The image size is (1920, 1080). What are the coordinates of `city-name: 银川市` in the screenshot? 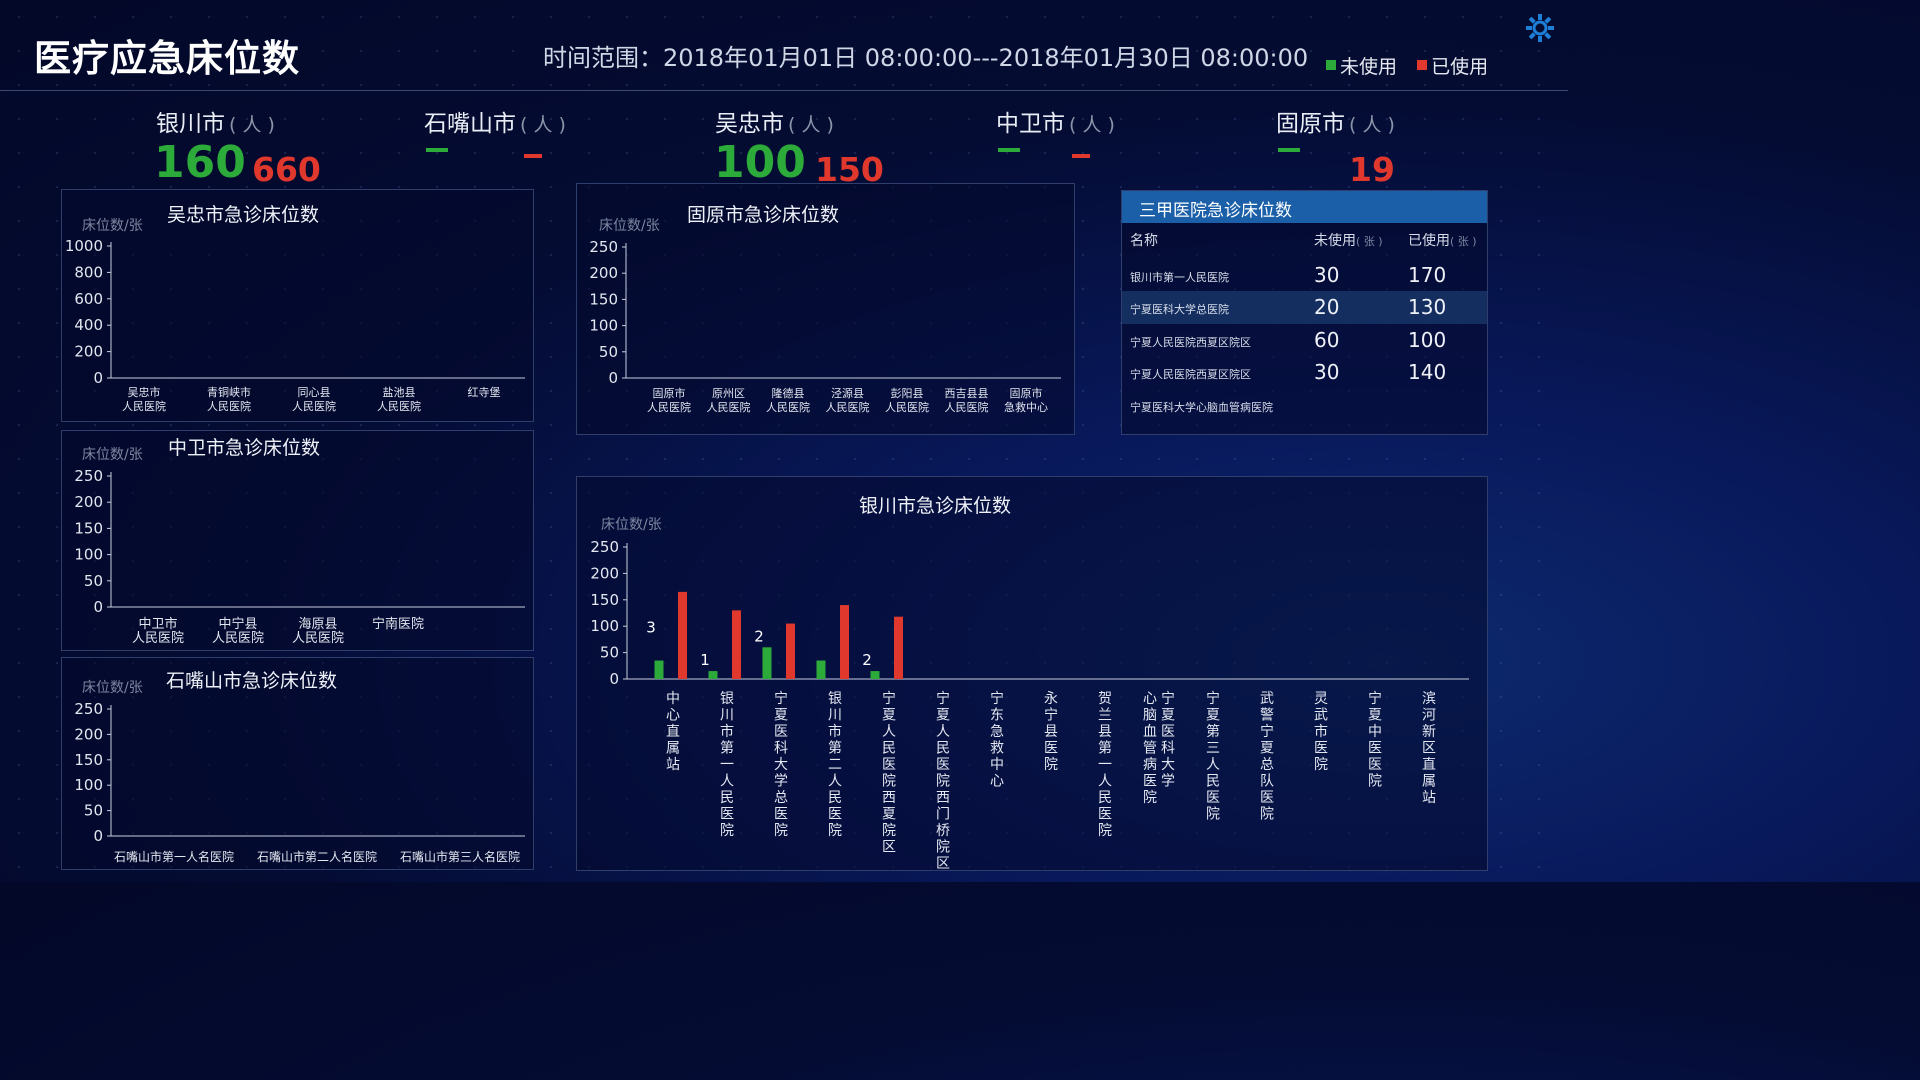 It's located at (190, 124).